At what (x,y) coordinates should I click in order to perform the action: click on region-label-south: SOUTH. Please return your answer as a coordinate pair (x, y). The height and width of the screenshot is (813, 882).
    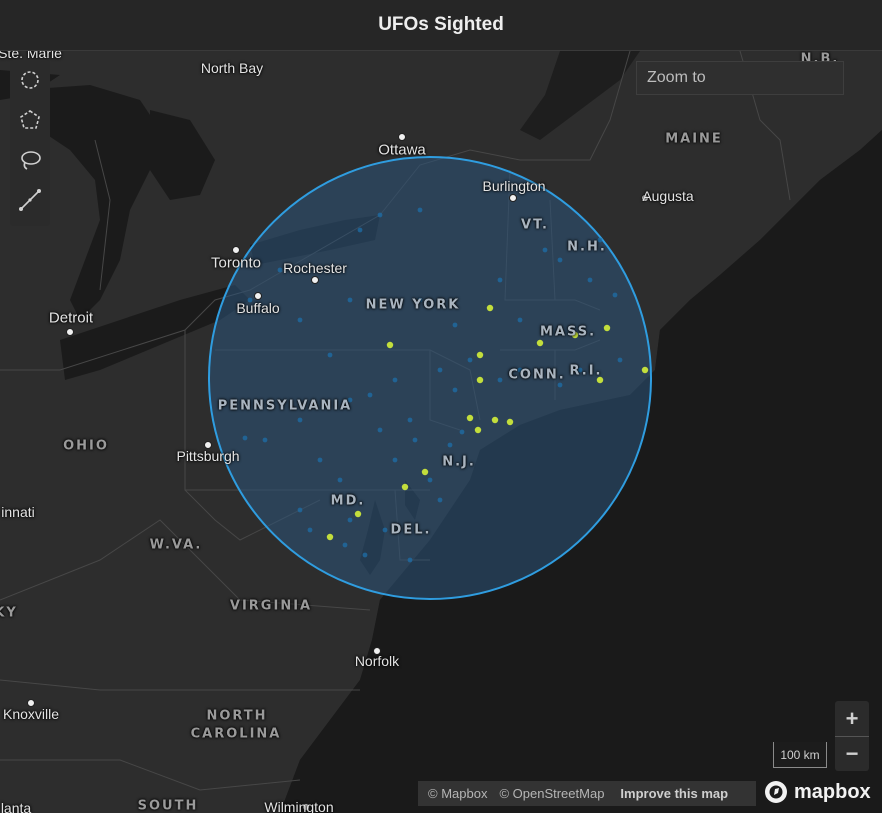
    Looking at the image, I should click on (168, 805).